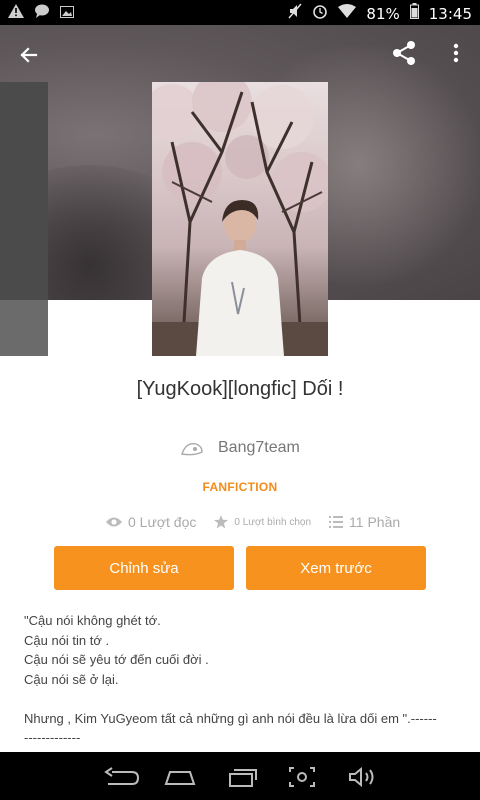  I want to click on description-line: Cậu nói sẽ yêu tớ đến cuối đời ., so click(116, 659).